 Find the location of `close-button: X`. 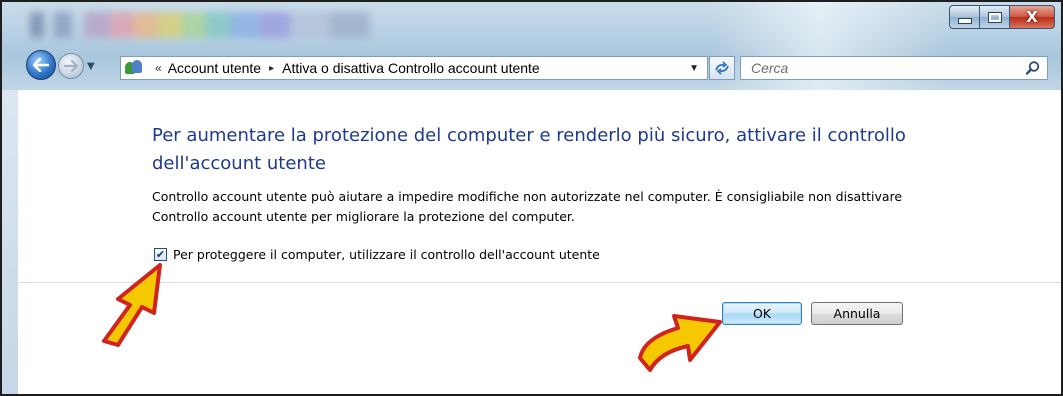

close-button: X is located at coordinates (1032, 17).